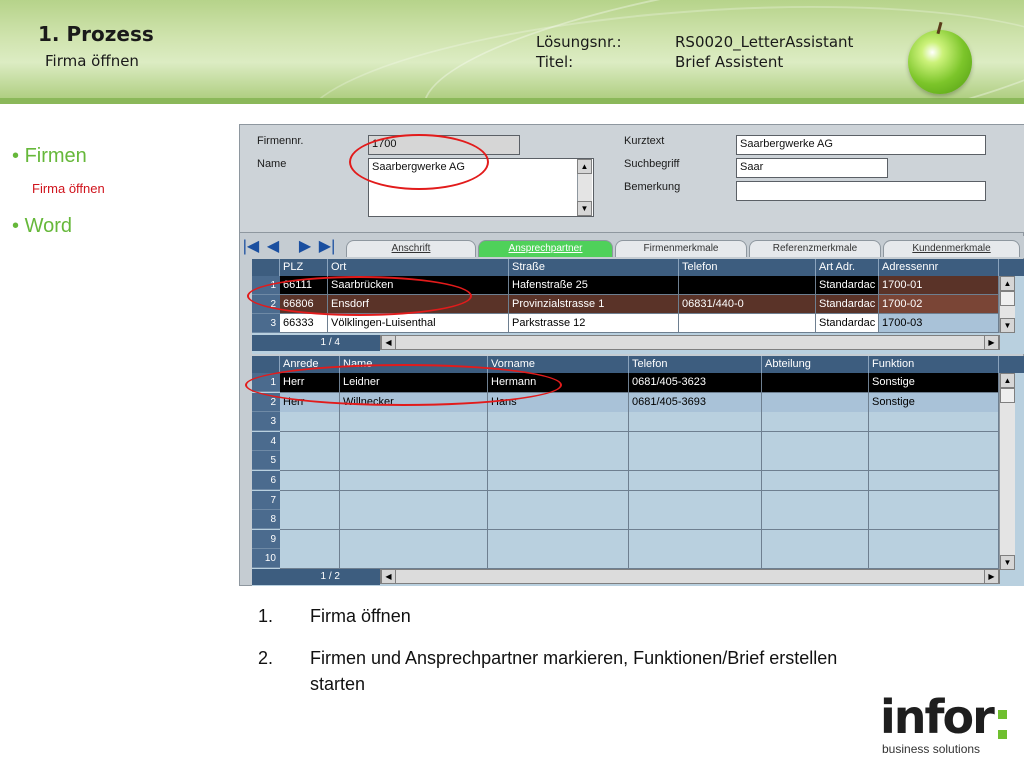 The width and height of the screenshot is (1024, 768). I want to click on table-cell: Willnecker, so click(414, 402).